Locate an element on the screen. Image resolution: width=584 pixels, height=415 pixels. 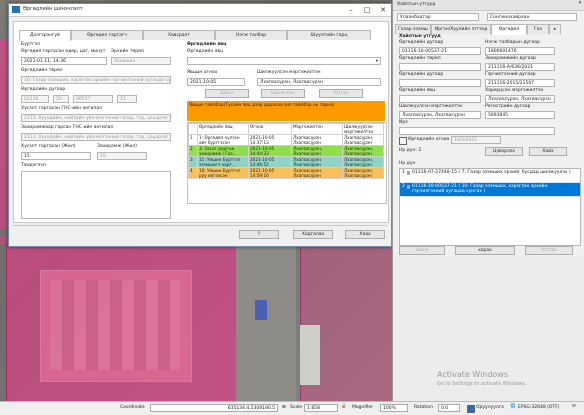
date-check-field: 10/5/2021 is located at coordinates (476, 140).